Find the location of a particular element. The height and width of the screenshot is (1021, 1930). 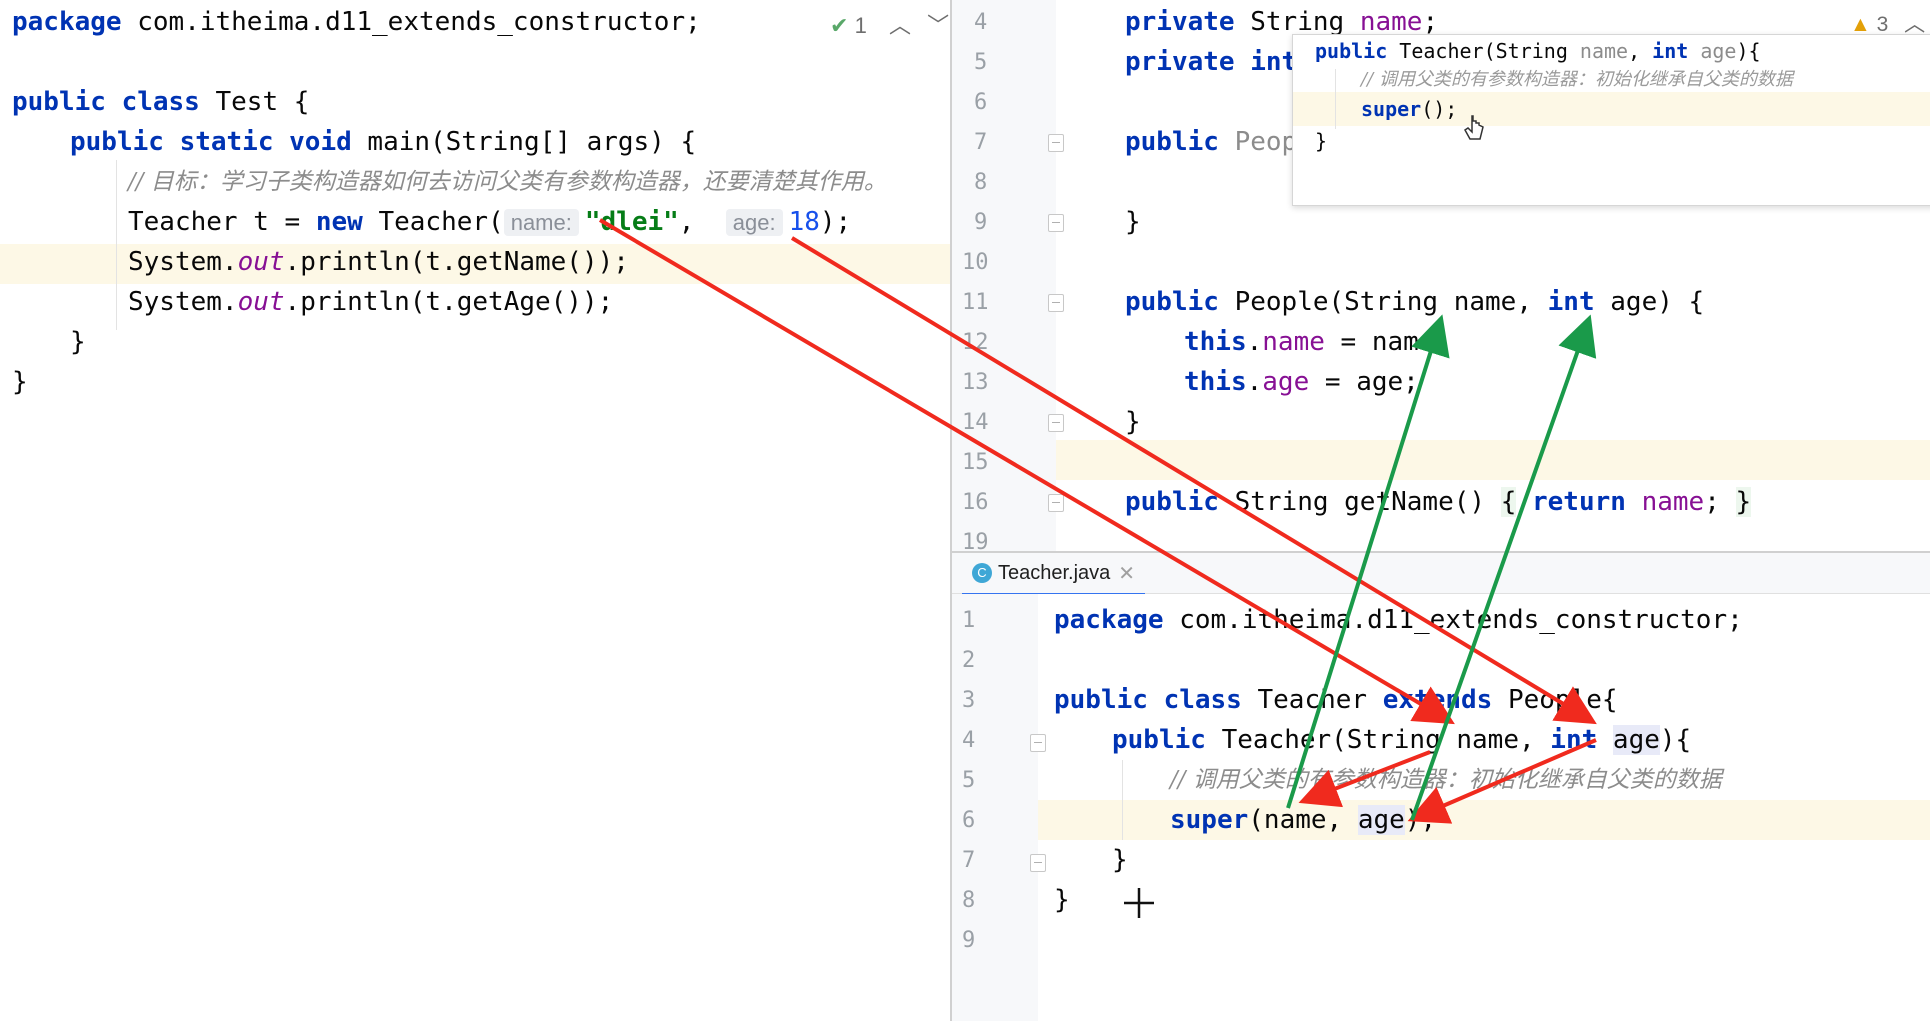

tab-teacher-java: C Teacher.java ✕ is located at coordinates (1054, 574).